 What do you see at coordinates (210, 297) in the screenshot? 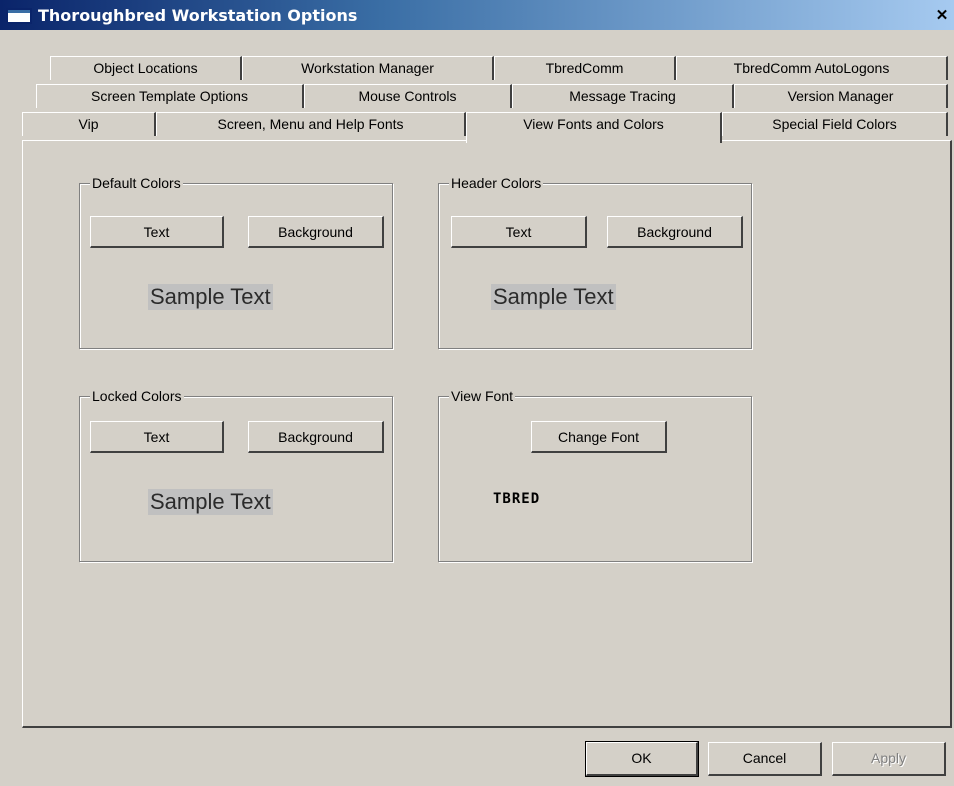
I see `default-sample-text: Sample Text` at bounding box center [210, 297].